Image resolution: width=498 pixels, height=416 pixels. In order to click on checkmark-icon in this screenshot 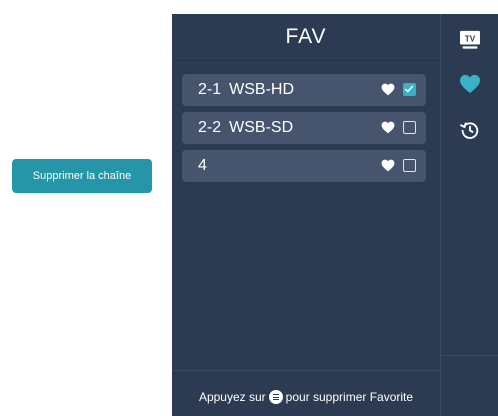, I will do `click(409, 89)`.